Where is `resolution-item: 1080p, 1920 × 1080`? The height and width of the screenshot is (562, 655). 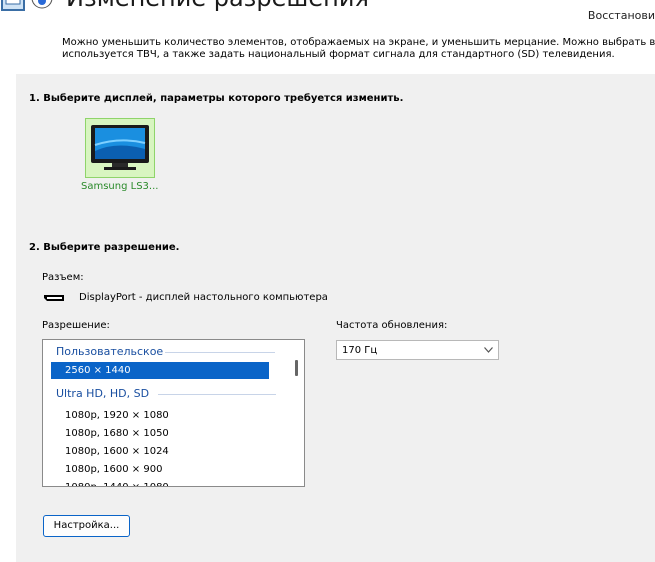
resolution-item: 1080p, 1920 × 1080 is located at coordinates (160, 415).